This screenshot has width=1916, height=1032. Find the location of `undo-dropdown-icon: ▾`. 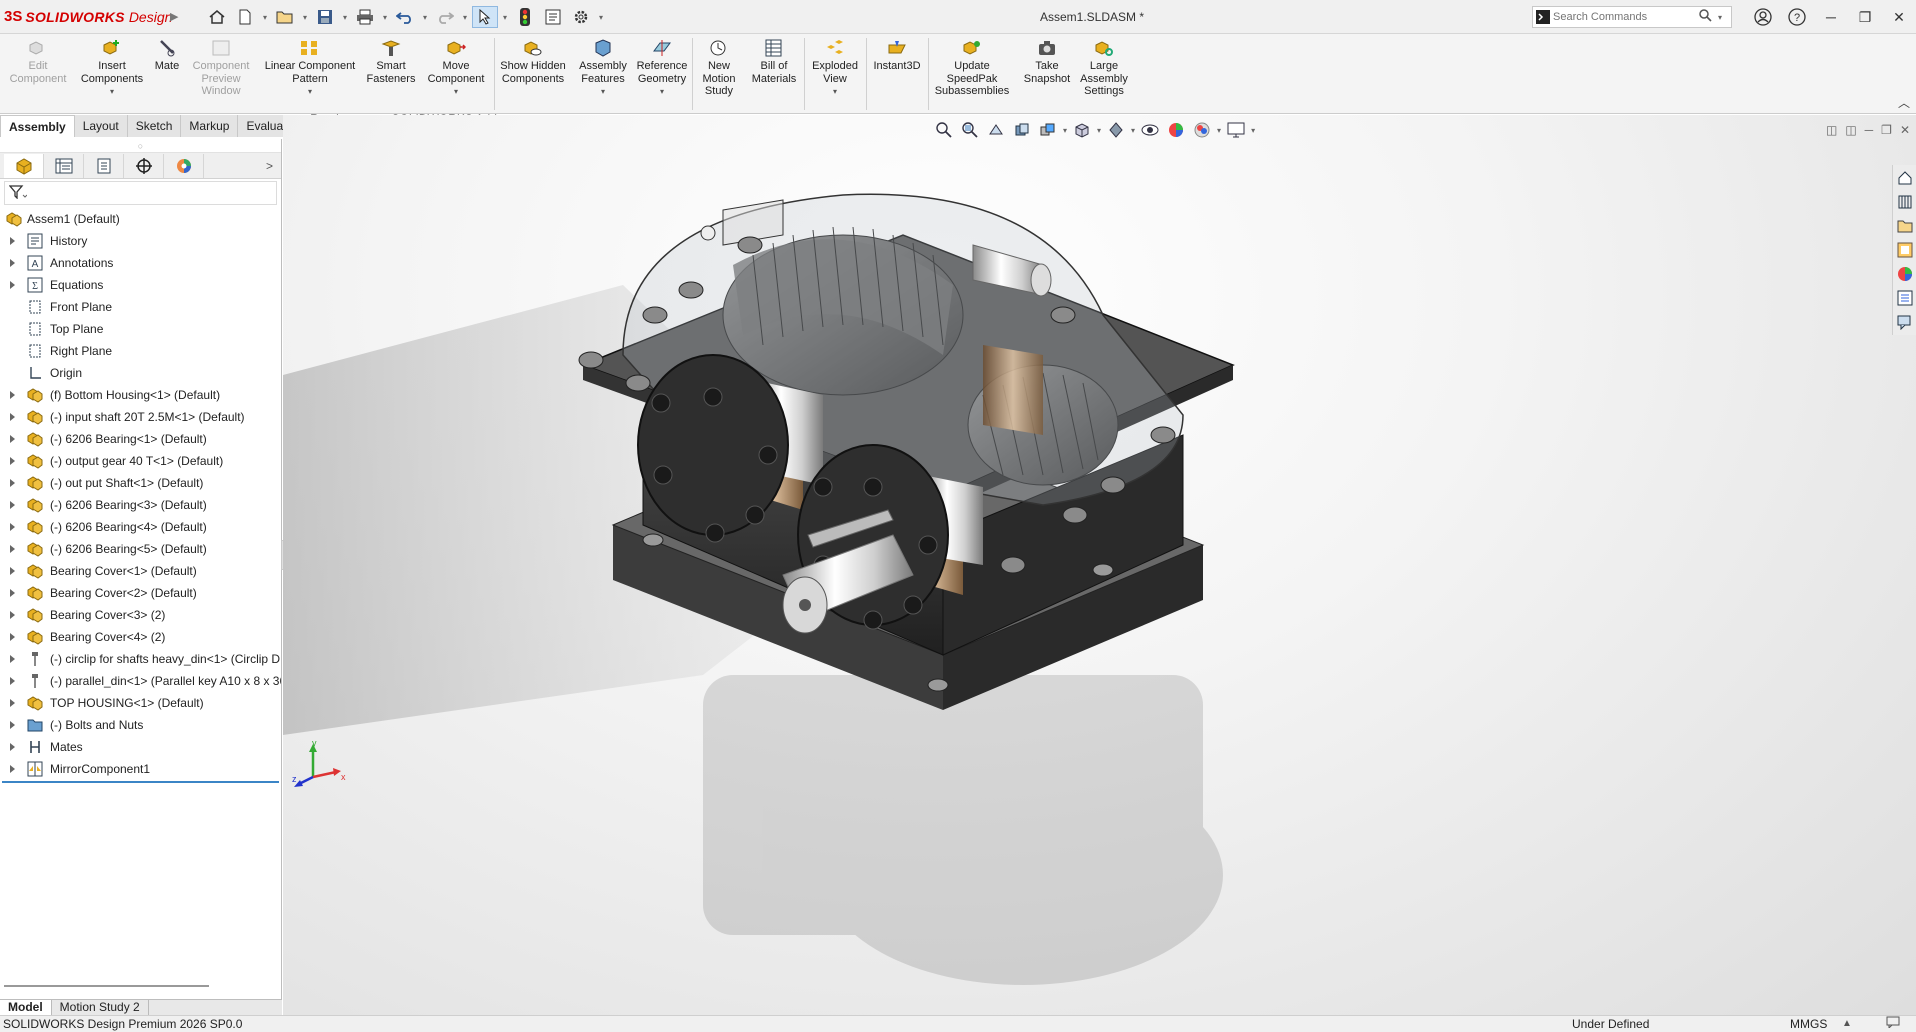

undo-dropdown-icon: ▾ is located at coordinates (425, 17).